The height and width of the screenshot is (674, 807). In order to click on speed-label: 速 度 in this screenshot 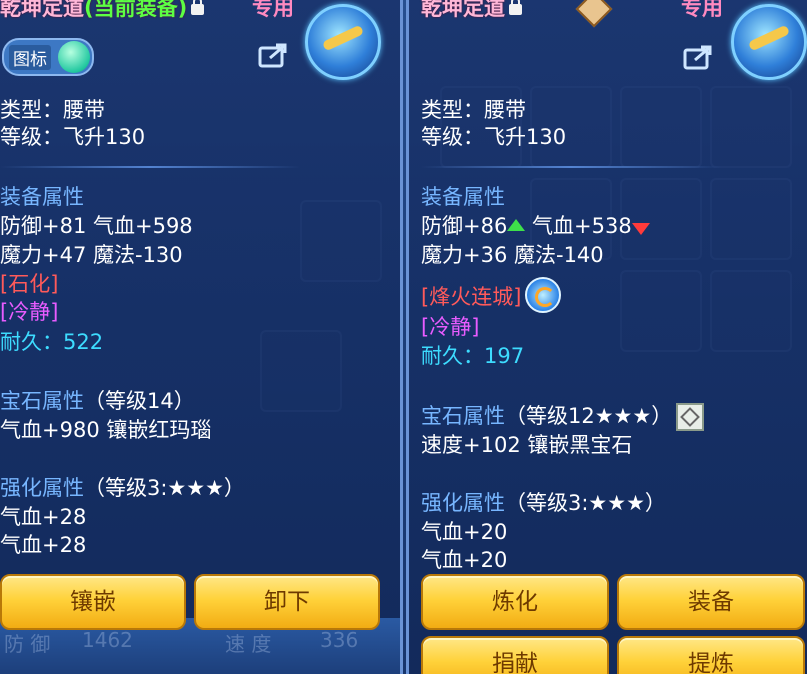, I will do `click(248, 644)`.